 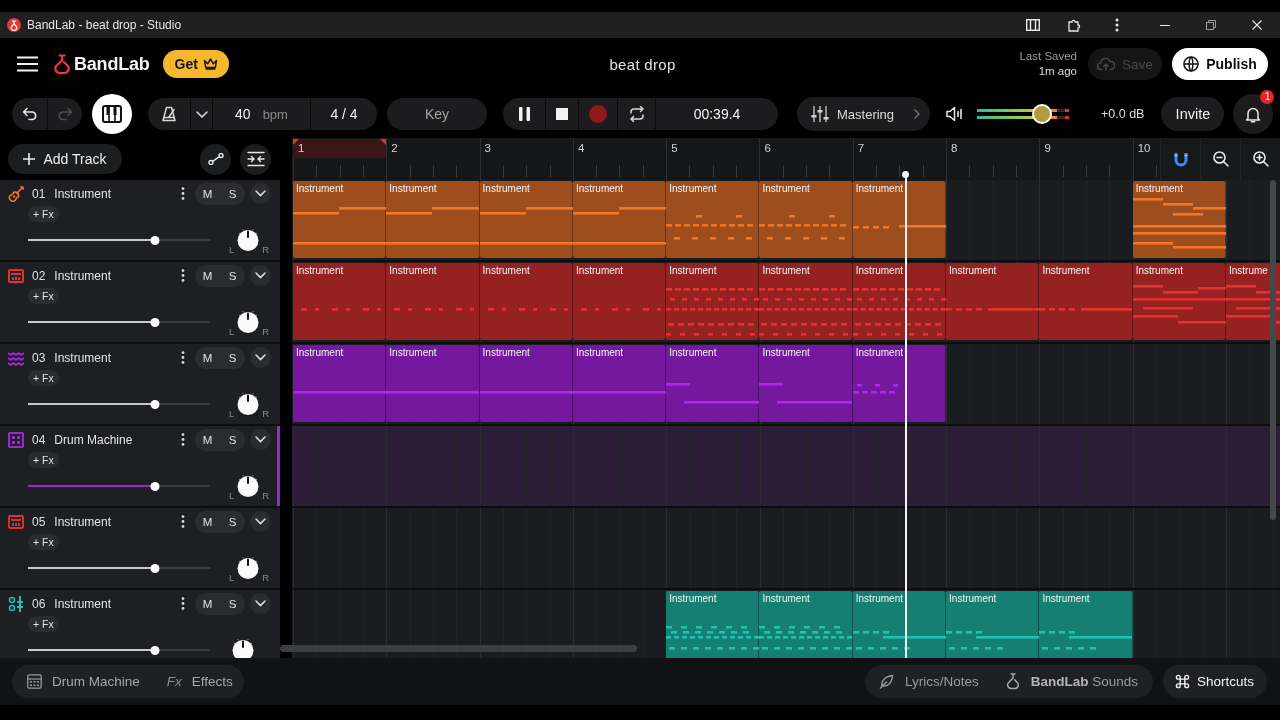 What do you see at coordinates (93, 439) in the screenshot?
I see `track-name: Drum Machine` at bounding box center [93, 439].